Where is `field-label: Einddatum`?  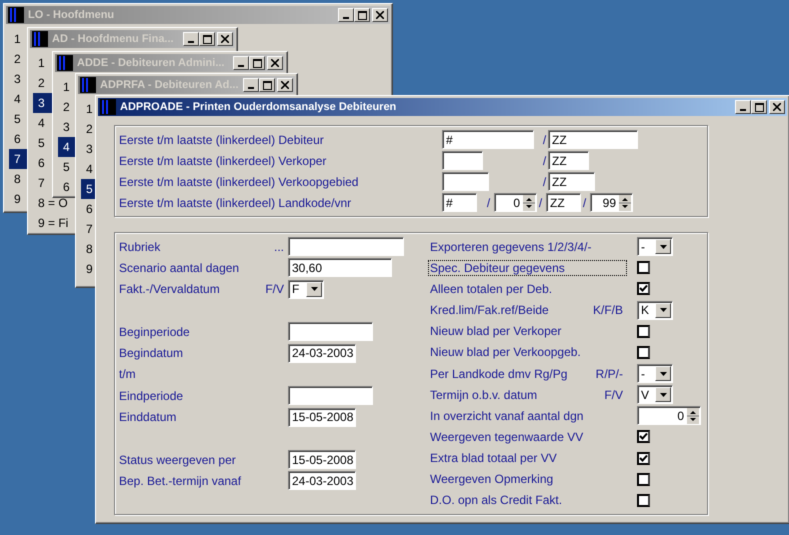
field-label: Einddatum is located at coordinates (148, 417).